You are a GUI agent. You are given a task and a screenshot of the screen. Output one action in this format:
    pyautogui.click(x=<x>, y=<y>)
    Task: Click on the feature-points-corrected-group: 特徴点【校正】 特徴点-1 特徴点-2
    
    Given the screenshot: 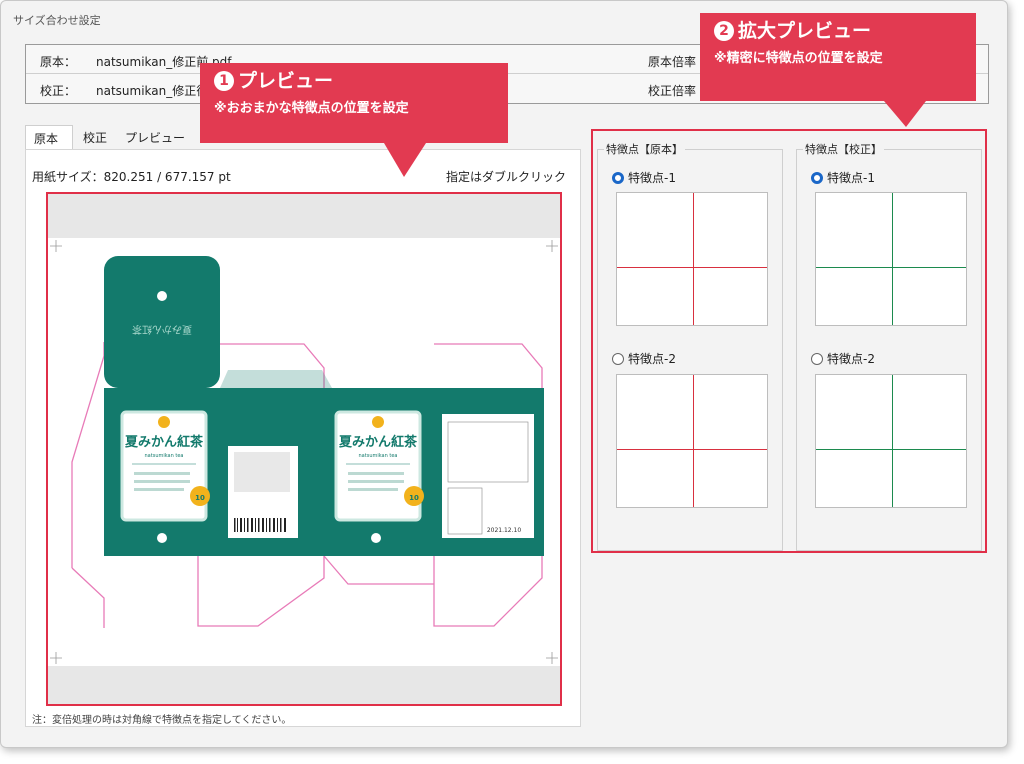 What is the action you would take?
    pyautogui.click(x=889, y=346)
    